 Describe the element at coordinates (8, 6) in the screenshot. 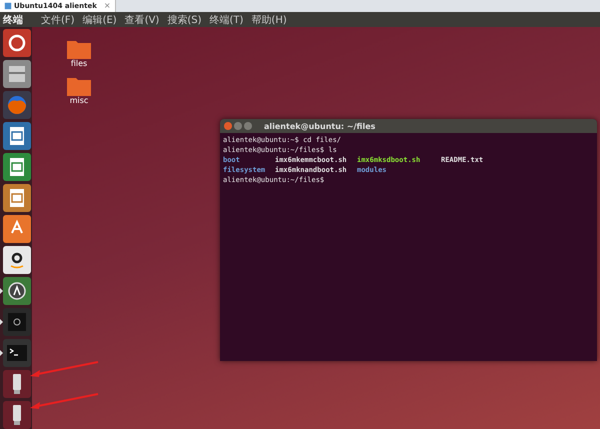

I see `vm-icon` at that location.